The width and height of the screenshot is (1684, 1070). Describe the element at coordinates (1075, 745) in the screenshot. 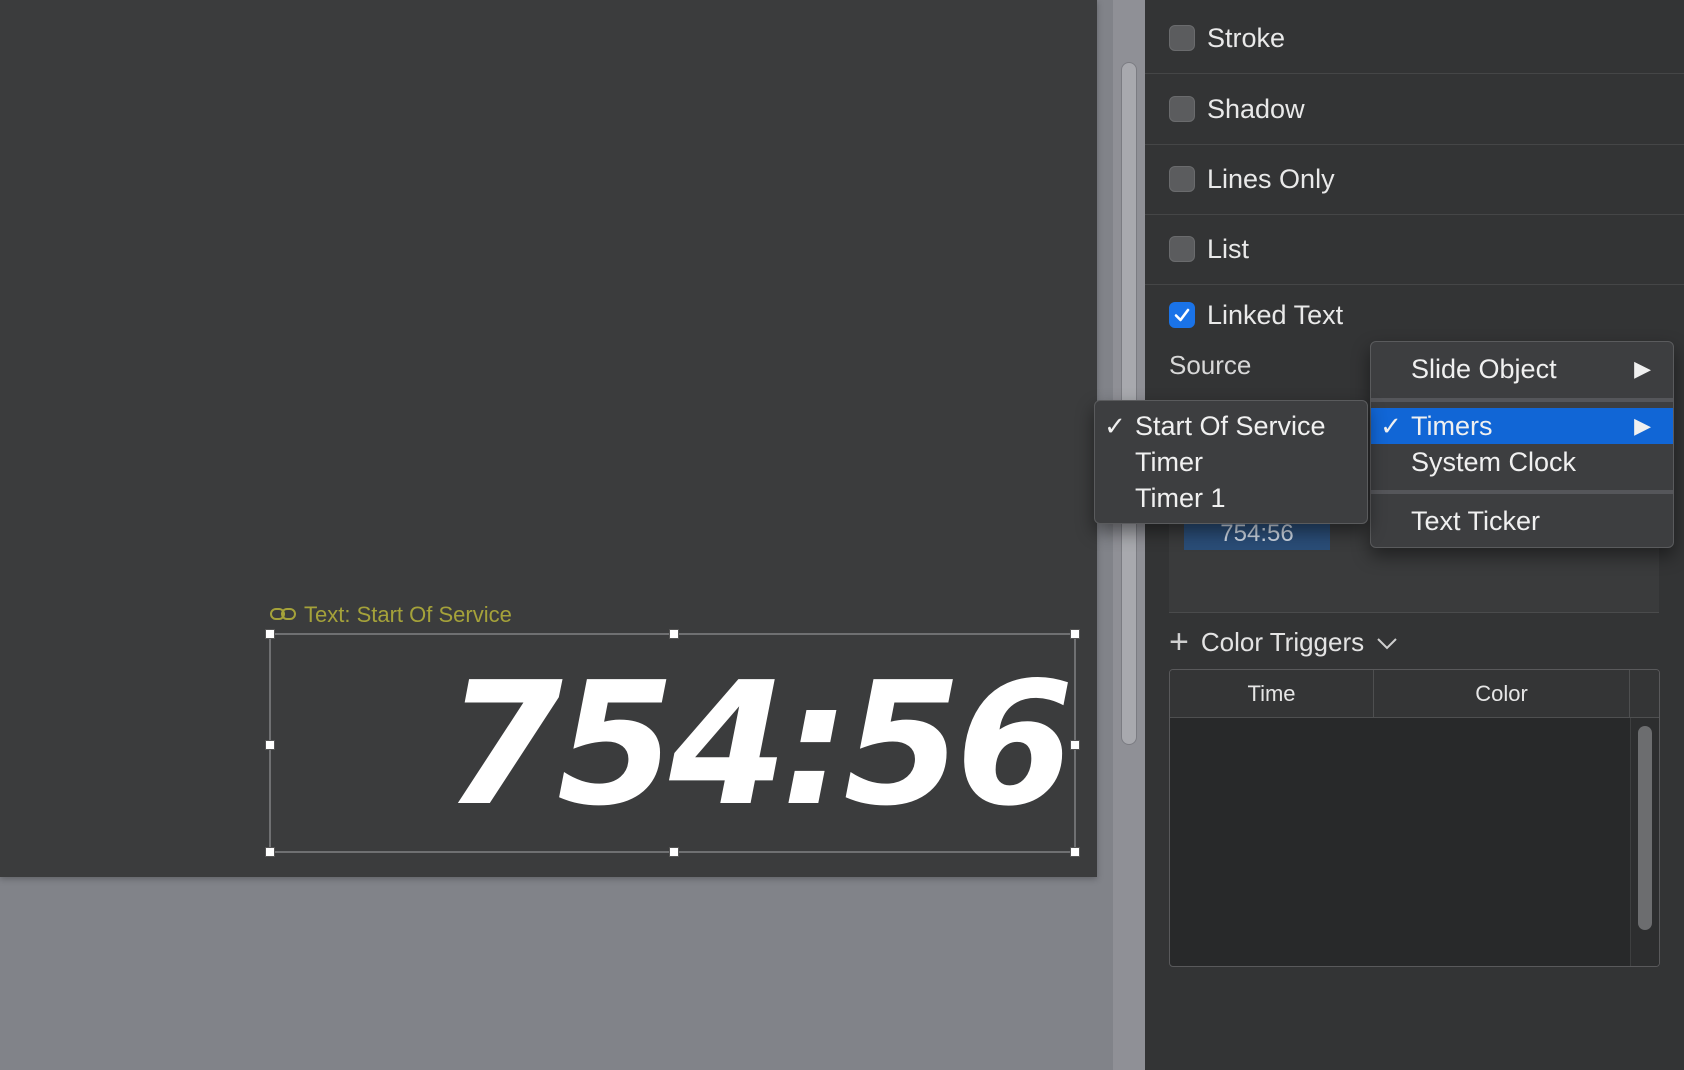

I see `resize-handle-right` at that location.